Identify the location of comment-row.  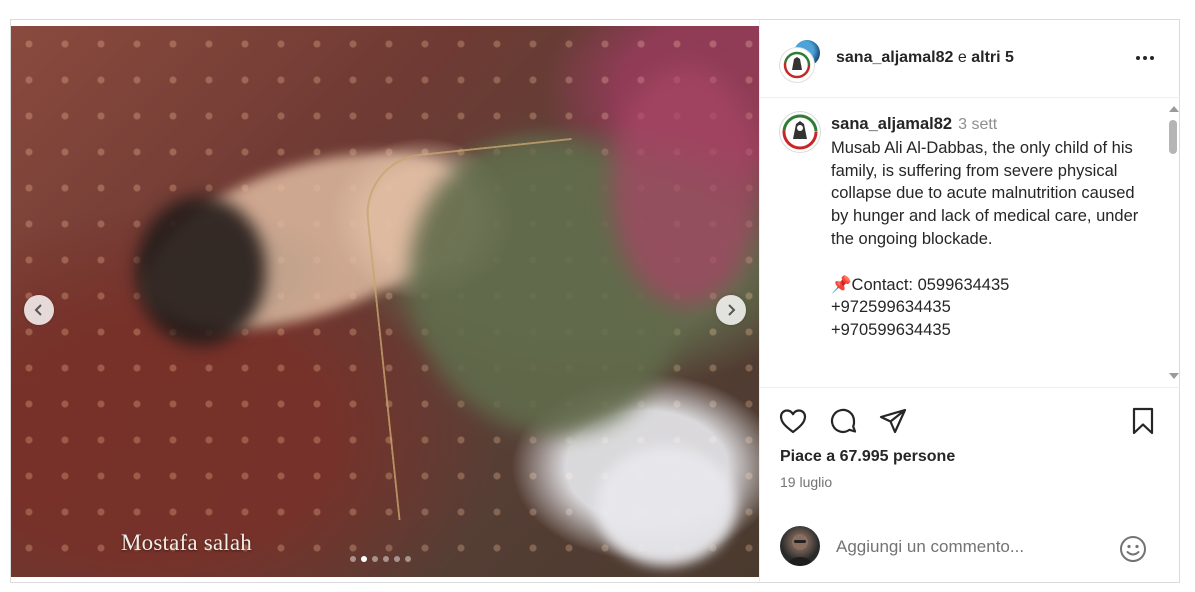
(970, 546).